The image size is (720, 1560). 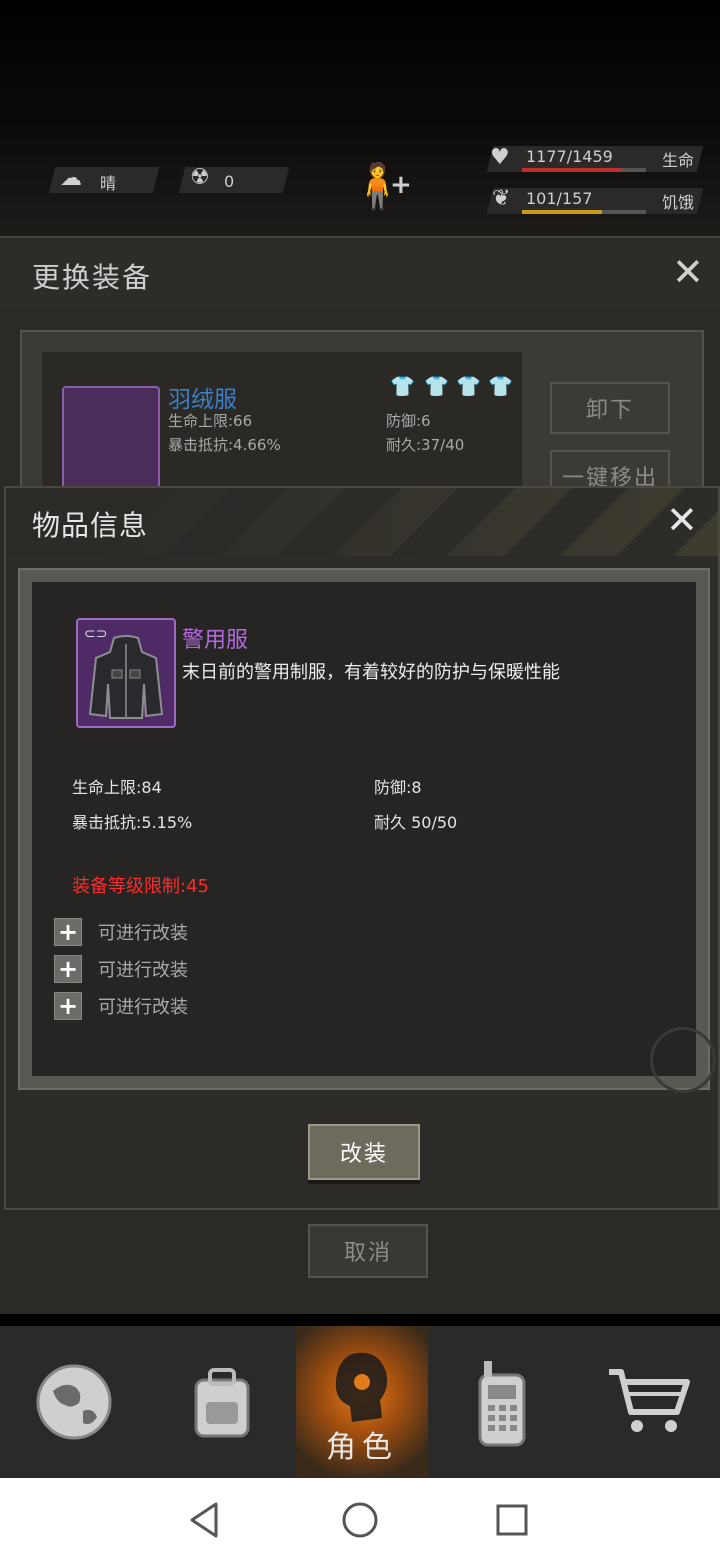 What do you see at coordinates (90, 525) in the screenshot?
I see `dialog-title: 物品信息` at bounding box center [90, 525].